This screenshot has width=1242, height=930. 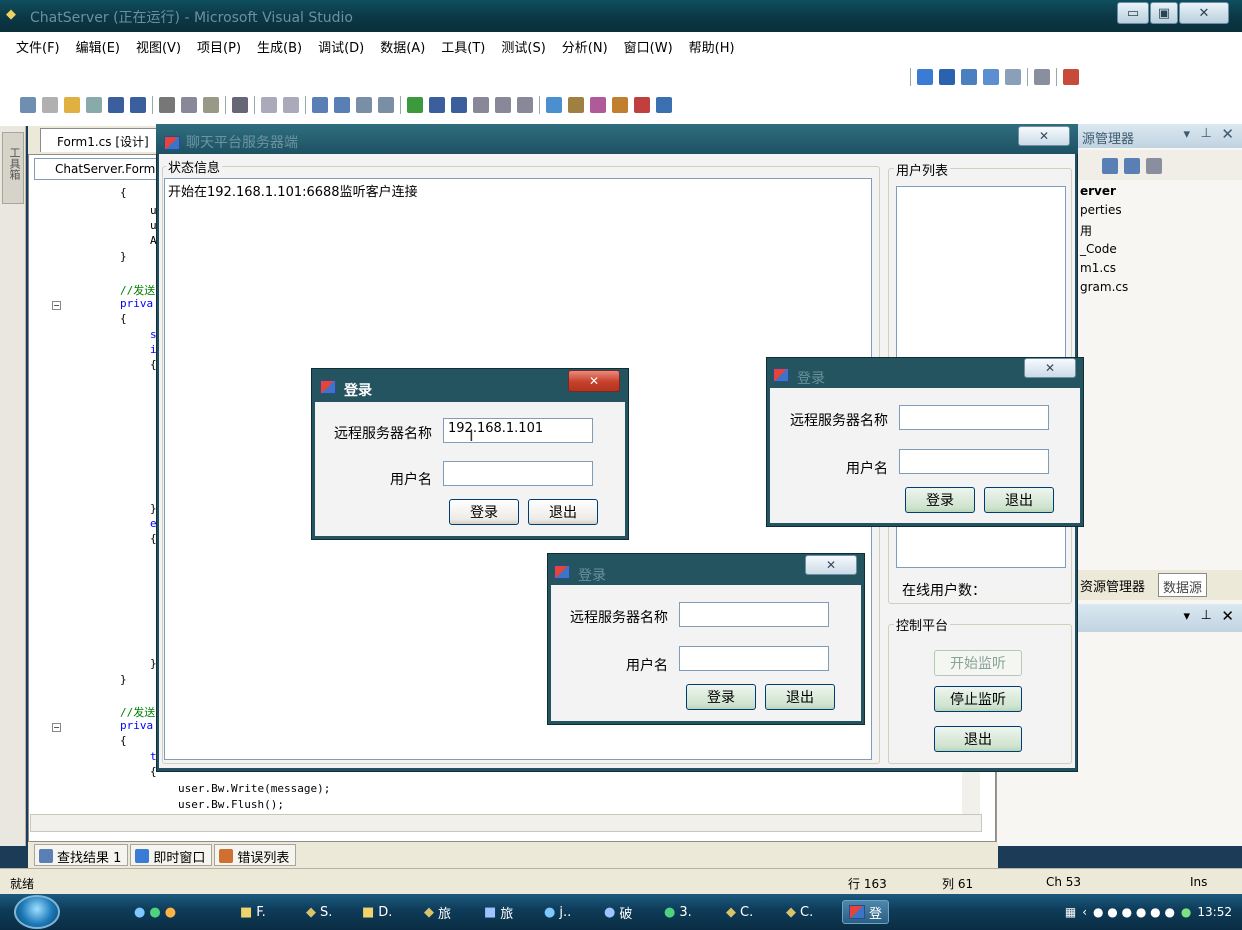 What do you see at coordinates (557, 912) in the screenshot?
I see `taskbar-item: ● j..` at bounding box center [557, 912].